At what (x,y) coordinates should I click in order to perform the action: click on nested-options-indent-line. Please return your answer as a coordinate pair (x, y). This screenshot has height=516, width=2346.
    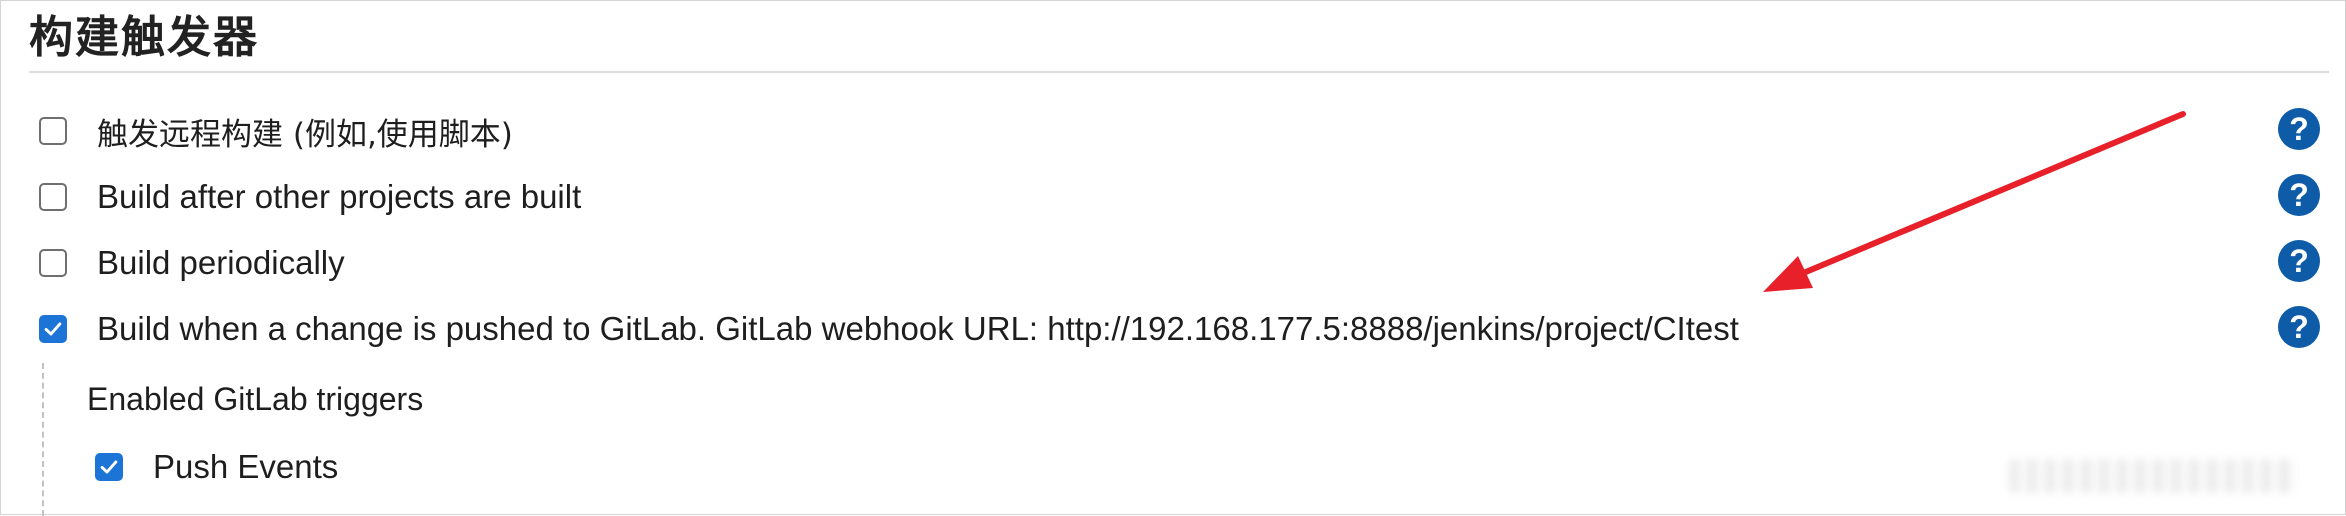
    Looking at the image, I should click on (43, 439).